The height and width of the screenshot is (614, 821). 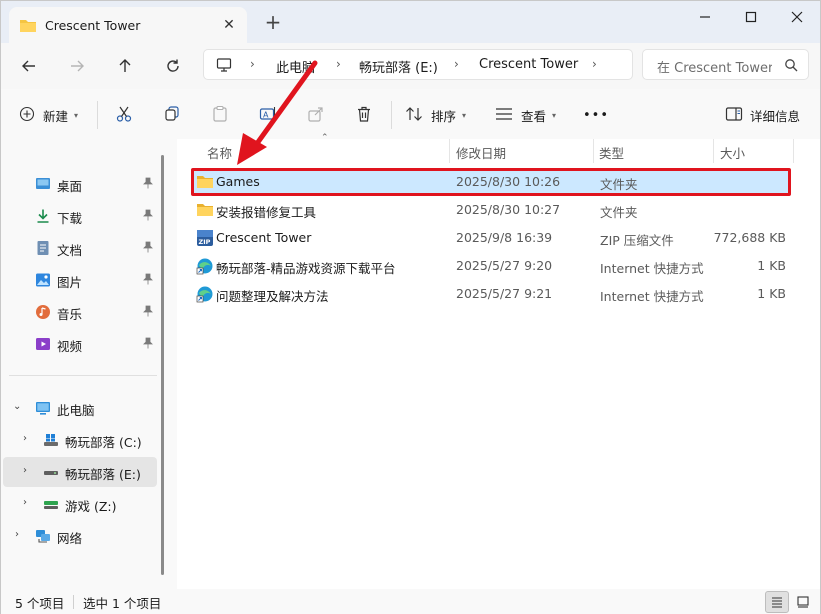 What do you see at coordinates (444, 116) in the screenshot?
I see `sort-label: 排序` at bounding box center [444, 116].